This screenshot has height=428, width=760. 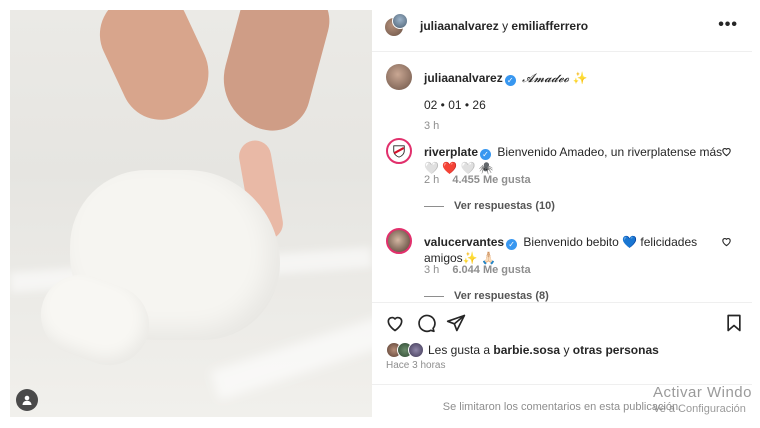 I want to click on collaborator-username-link: emiliafferrero, so click(x=549, y=26).